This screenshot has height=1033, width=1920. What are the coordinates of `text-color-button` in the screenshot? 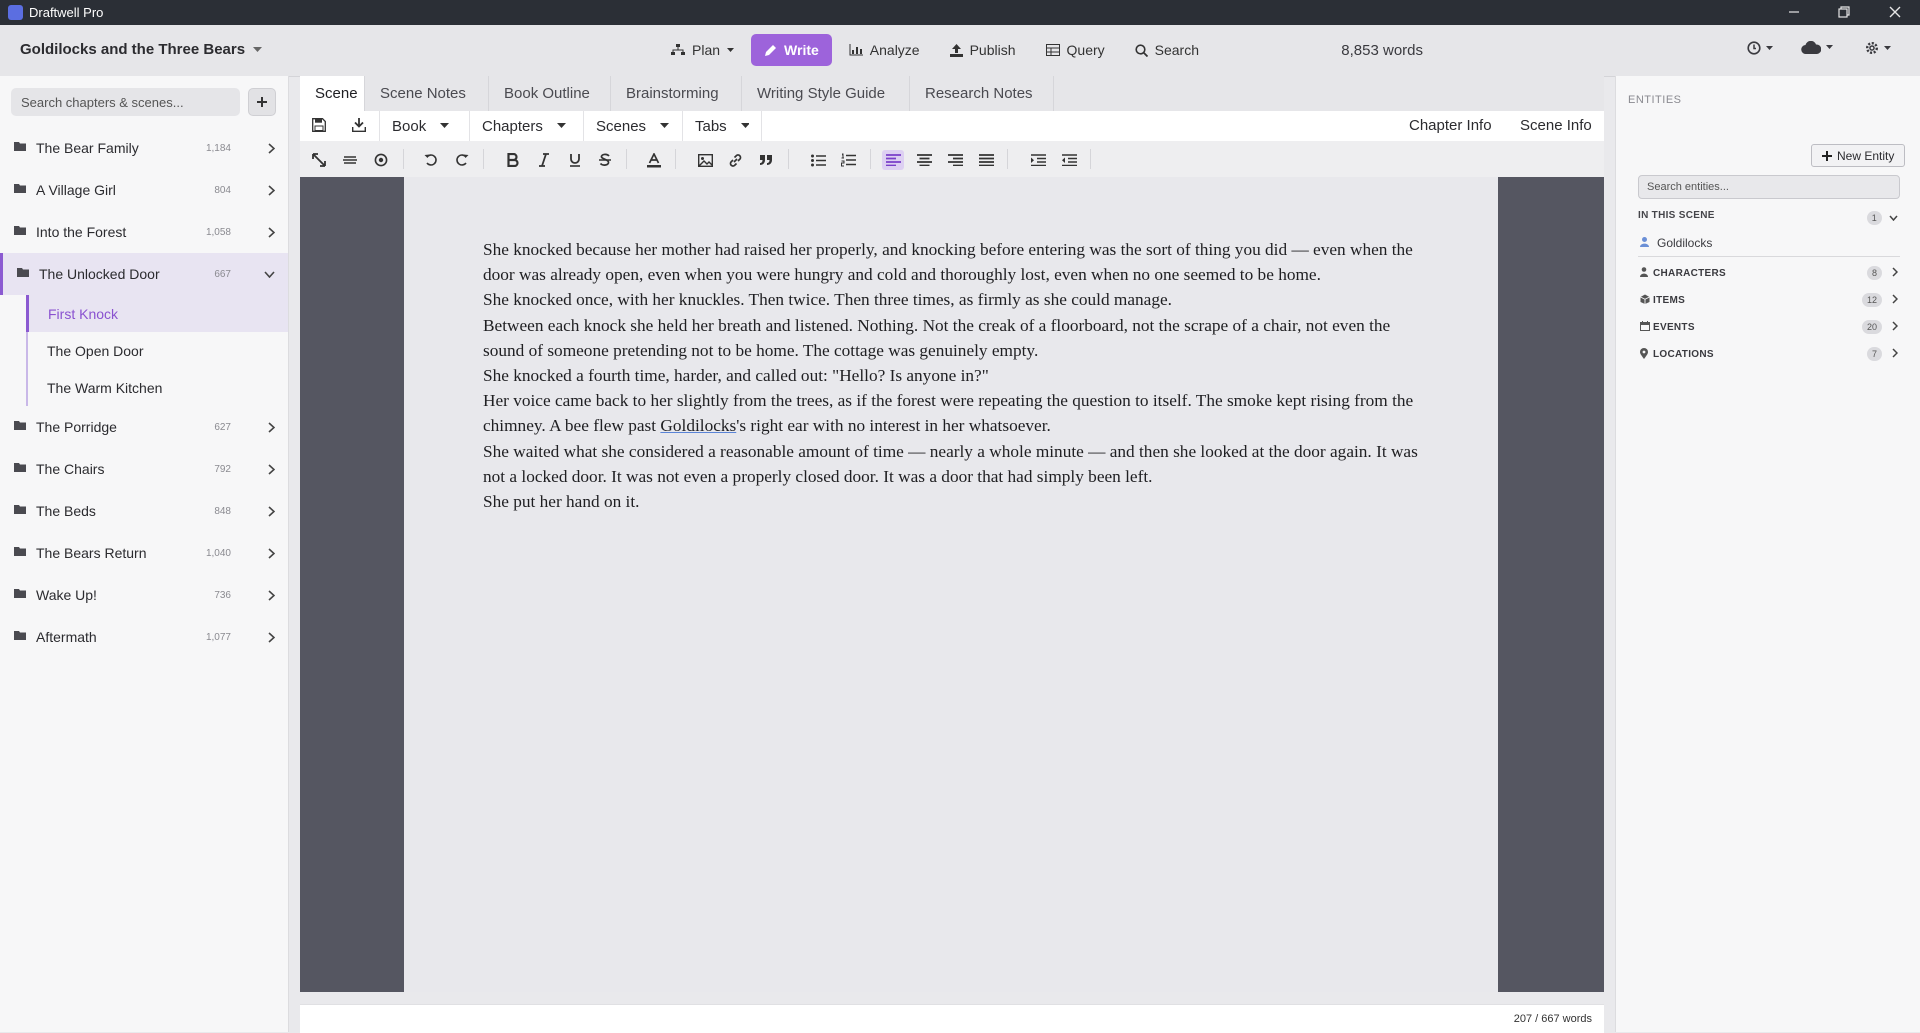 It's located at (654, 160).